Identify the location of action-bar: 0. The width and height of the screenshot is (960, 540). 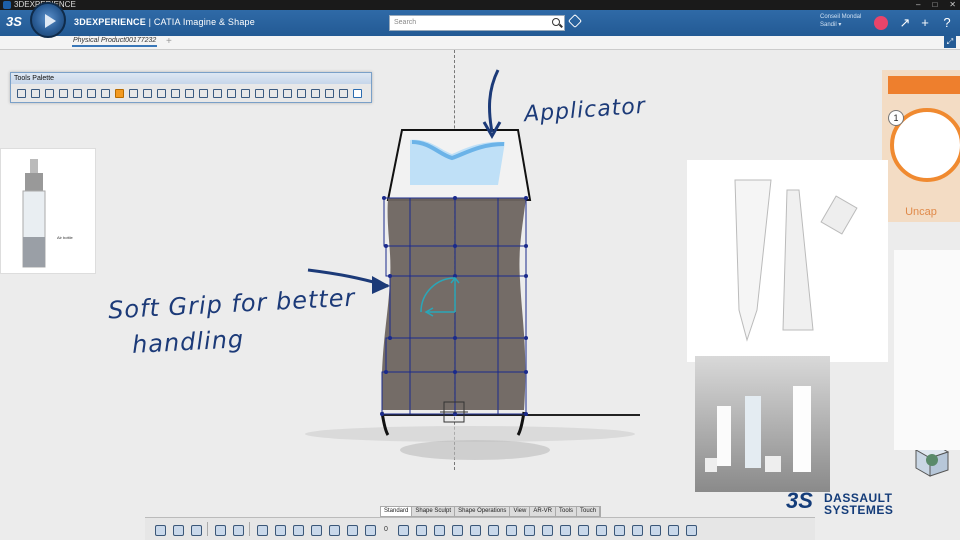
(480, 528).